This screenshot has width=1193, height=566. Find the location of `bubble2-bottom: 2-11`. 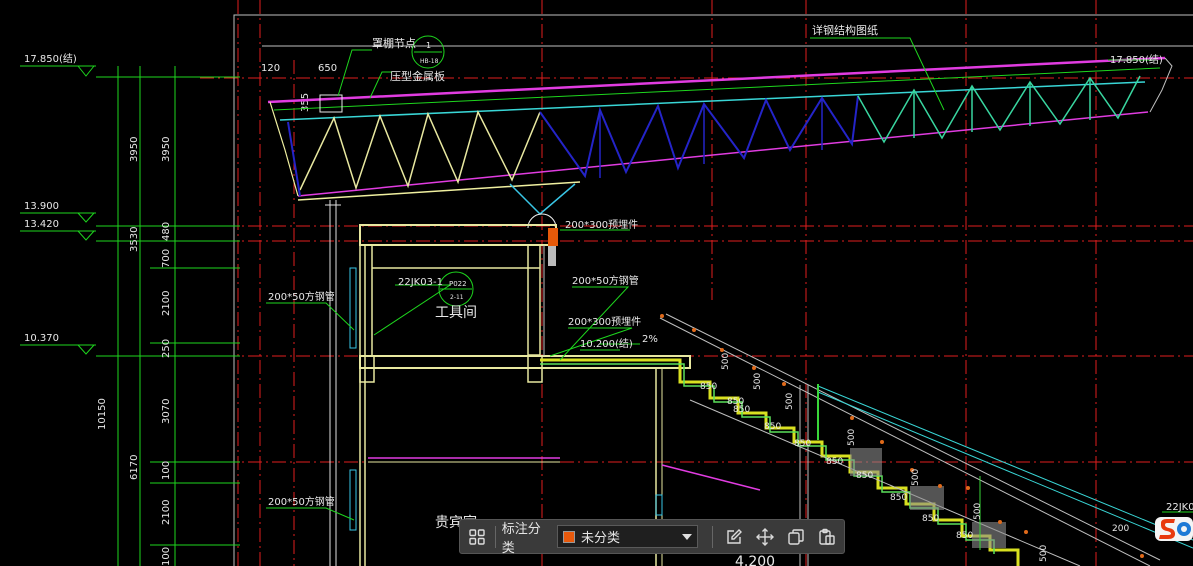

bubble2-bottom: 2-11 is located at coordinates (457, 297).